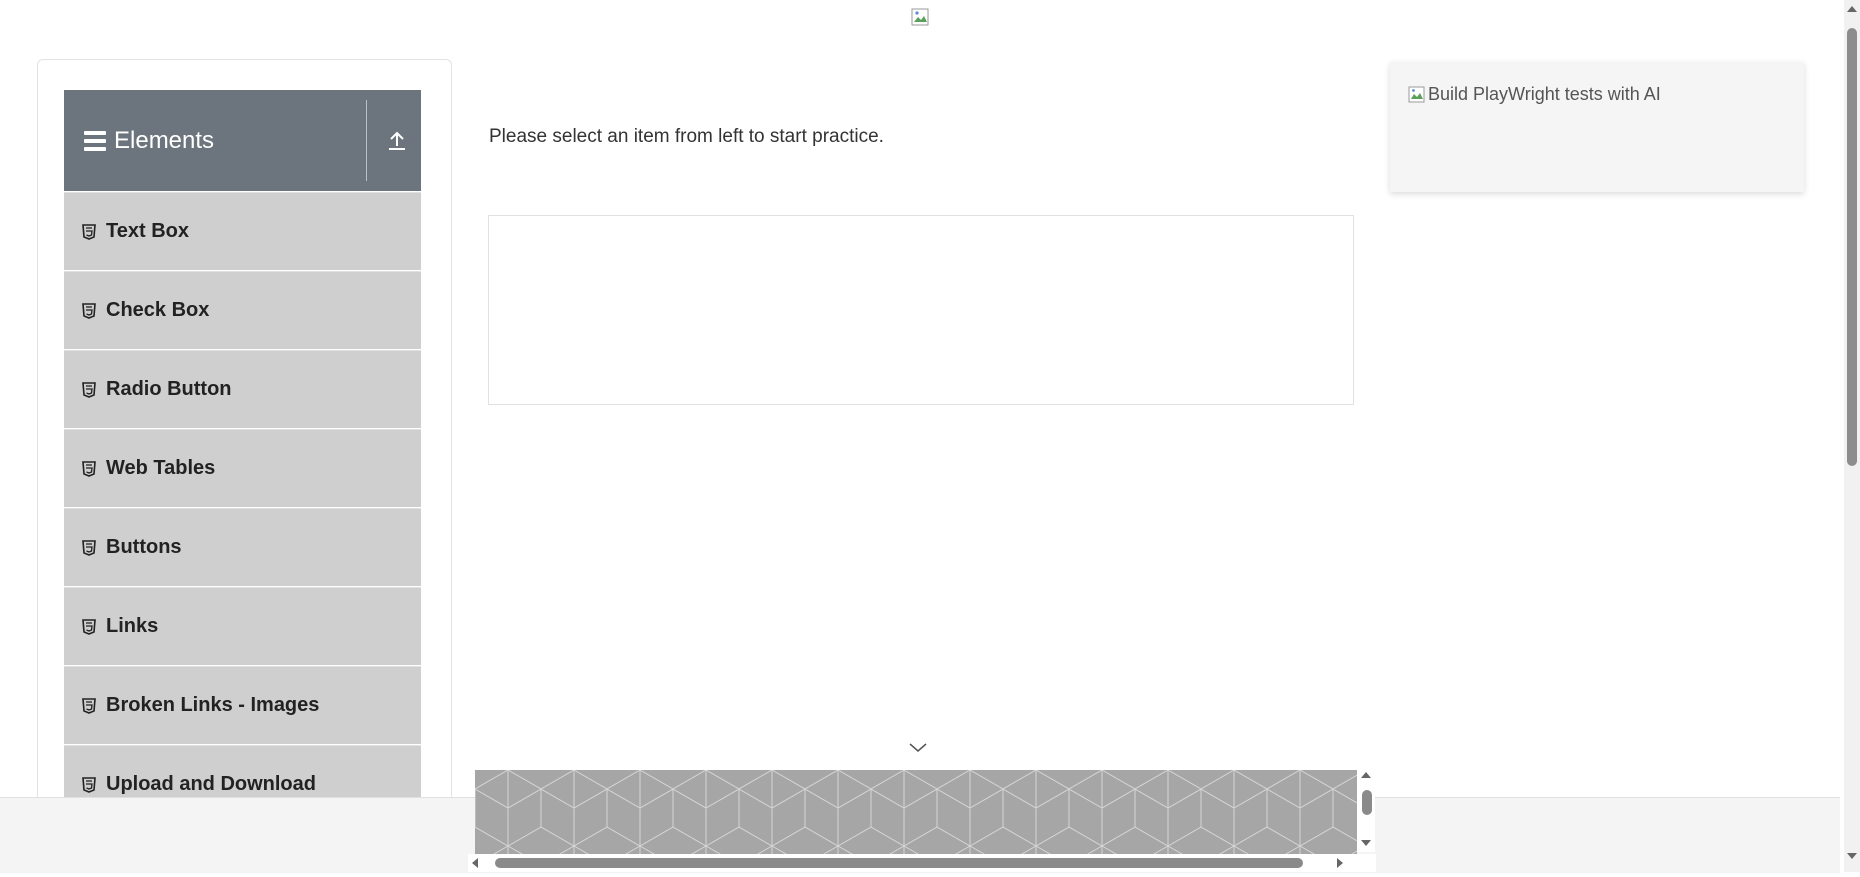 This screenshot has width=1860, height=877. I want to click on collapse-up-icon, so click(397, 141).